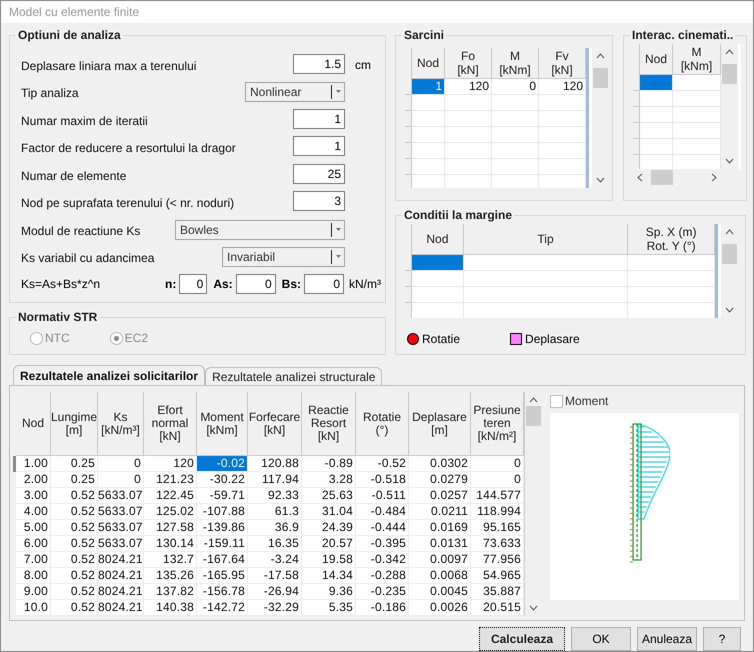 This screenshot has width=754, height=652. Describe the element at coordinates (295, 92) in the screenshot. I see `dropdown: Nonlinear` at that location.